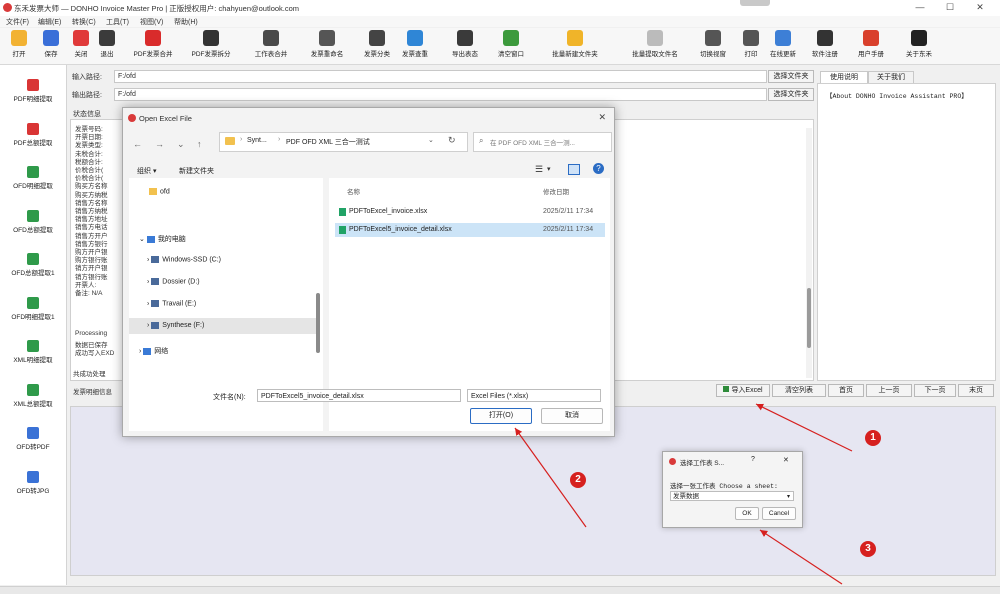 The image size is (1000, 594). I want to click on step-badge-3: 3, so click(868, 549).